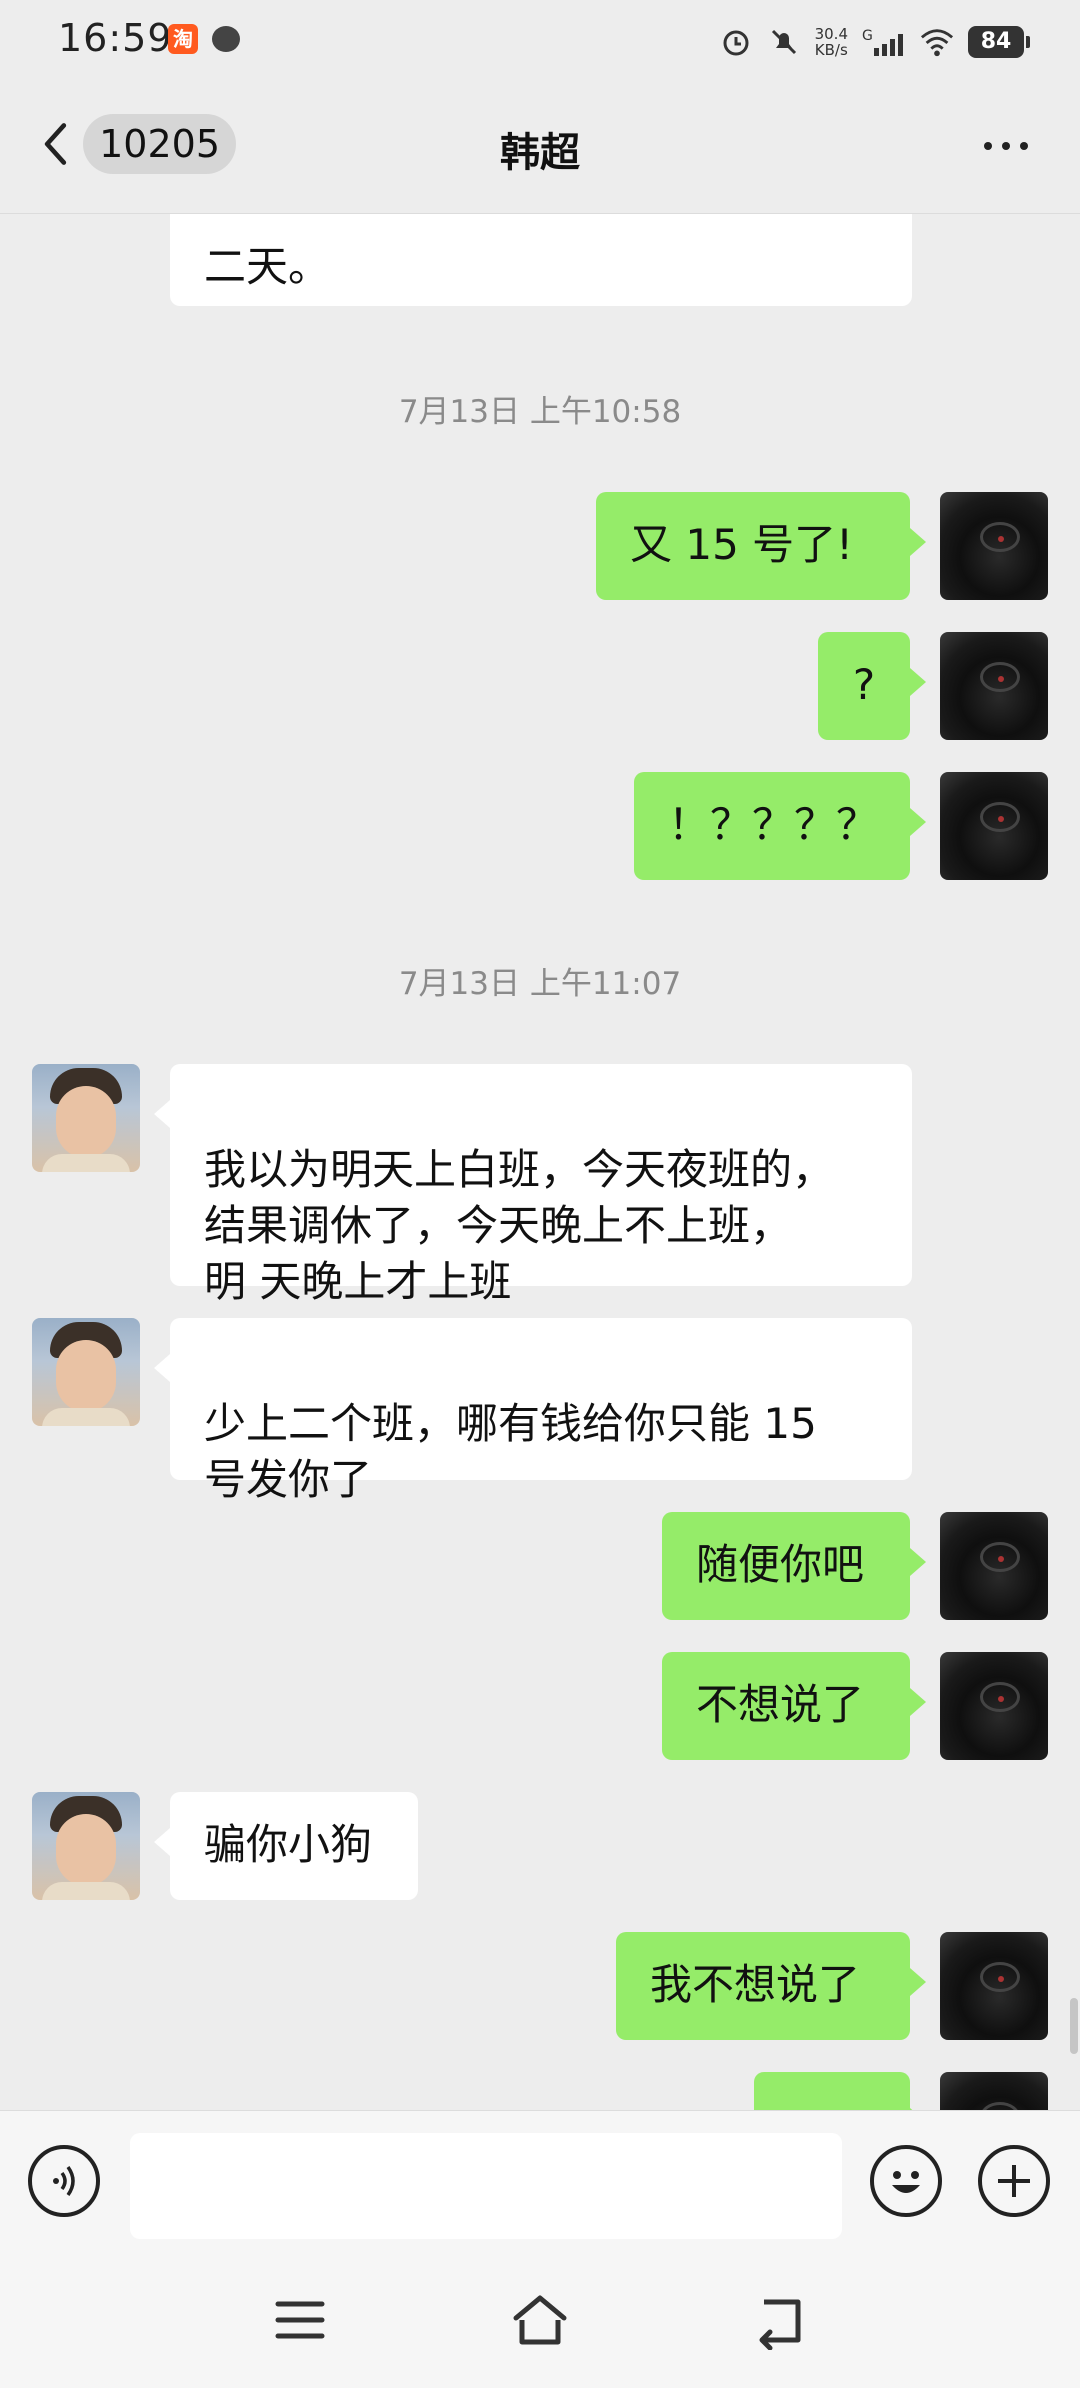  I want to click on message-text: 又 15 号了!, so click(741, 544).